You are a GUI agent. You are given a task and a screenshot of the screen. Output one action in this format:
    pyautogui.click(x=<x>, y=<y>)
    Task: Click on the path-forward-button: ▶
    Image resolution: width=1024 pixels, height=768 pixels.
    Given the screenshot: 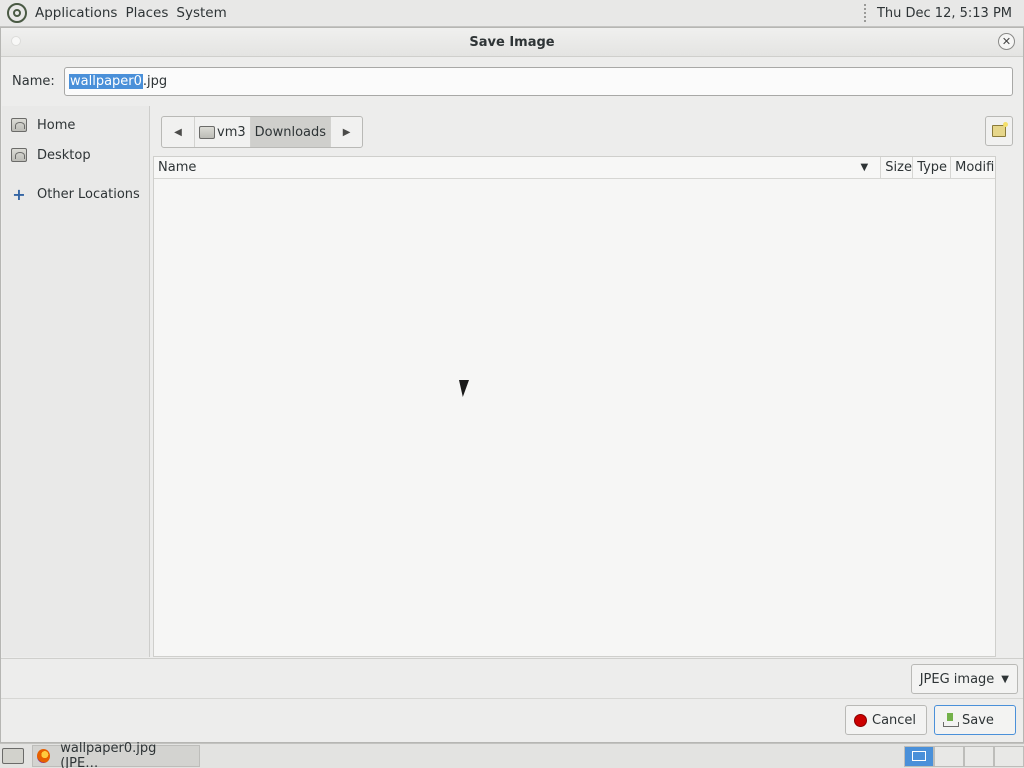 What is the action you would take?
    pyautogui.click(x=346, y=132)
    